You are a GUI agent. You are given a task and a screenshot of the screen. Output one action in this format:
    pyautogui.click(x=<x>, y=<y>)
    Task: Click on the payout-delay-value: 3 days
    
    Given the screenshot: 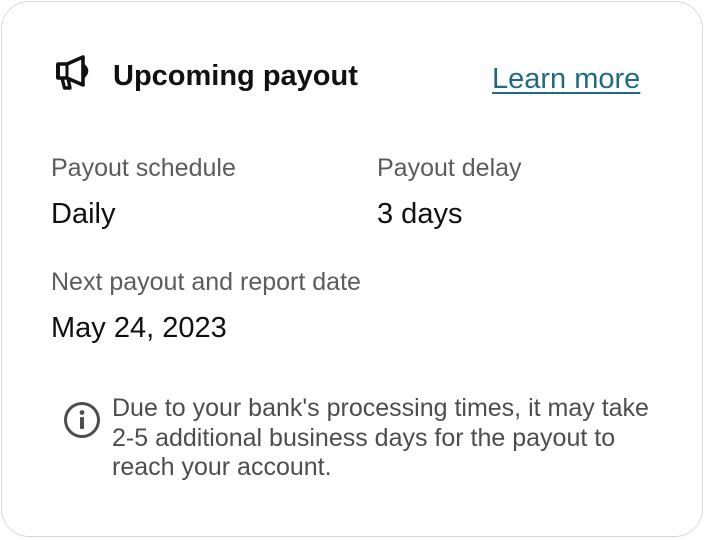 What is the action you would take?
    pyautogui.click(x=420, y=214)
    